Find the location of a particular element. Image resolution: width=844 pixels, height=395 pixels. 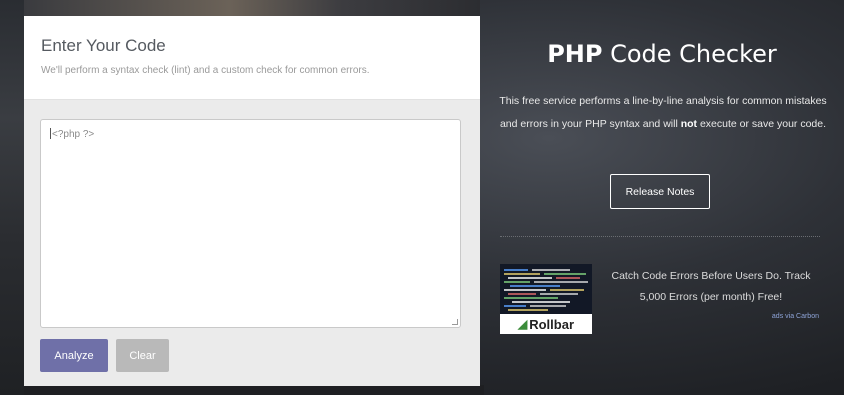

ad-image: ◢ Rollbar is located at coordinates (546, 299).